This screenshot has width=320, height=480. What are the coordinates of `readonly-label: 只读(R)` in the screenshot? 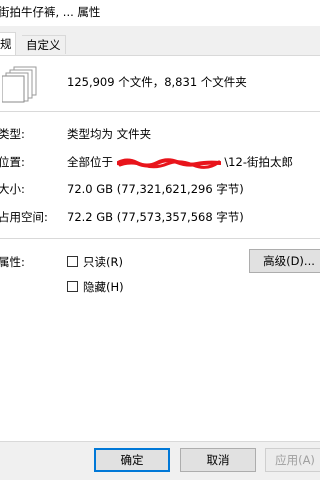 It's located at (103, 262).